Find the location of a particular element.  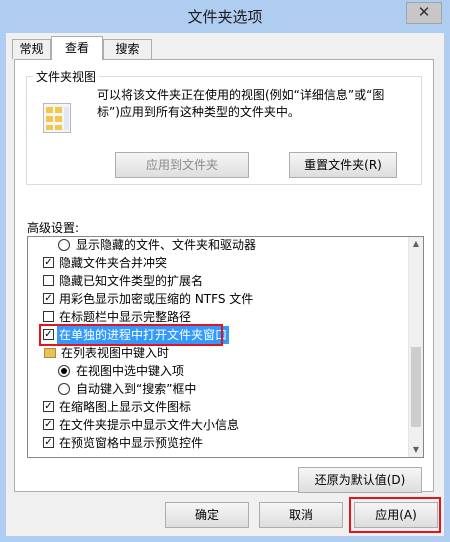

tab-search: 搜索 is located at coordinates (127, 49).